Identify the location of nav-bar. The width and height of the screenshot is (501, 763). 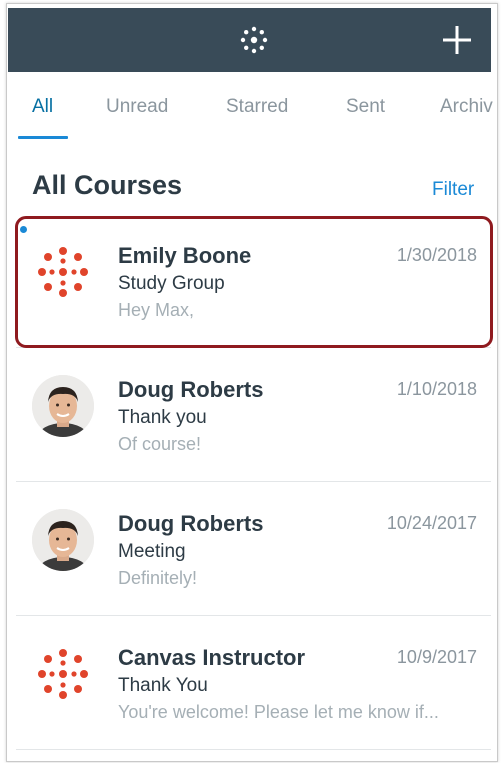
(249, 40).